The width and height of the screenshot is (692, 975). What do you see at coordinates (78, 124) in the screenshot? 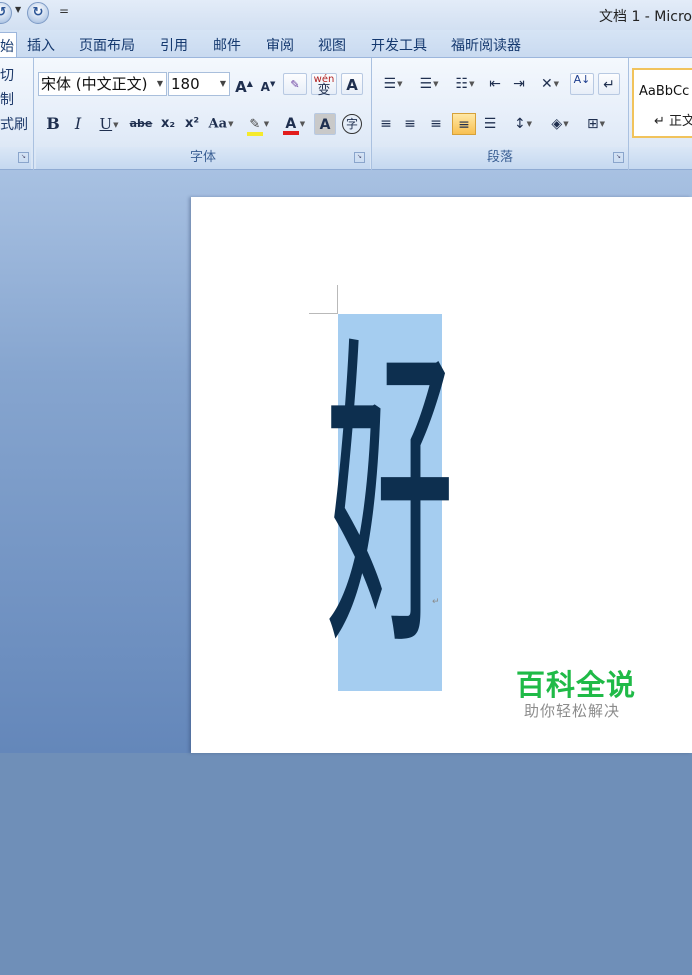
I see `italic-button: I` at bounding box center [78, 124].